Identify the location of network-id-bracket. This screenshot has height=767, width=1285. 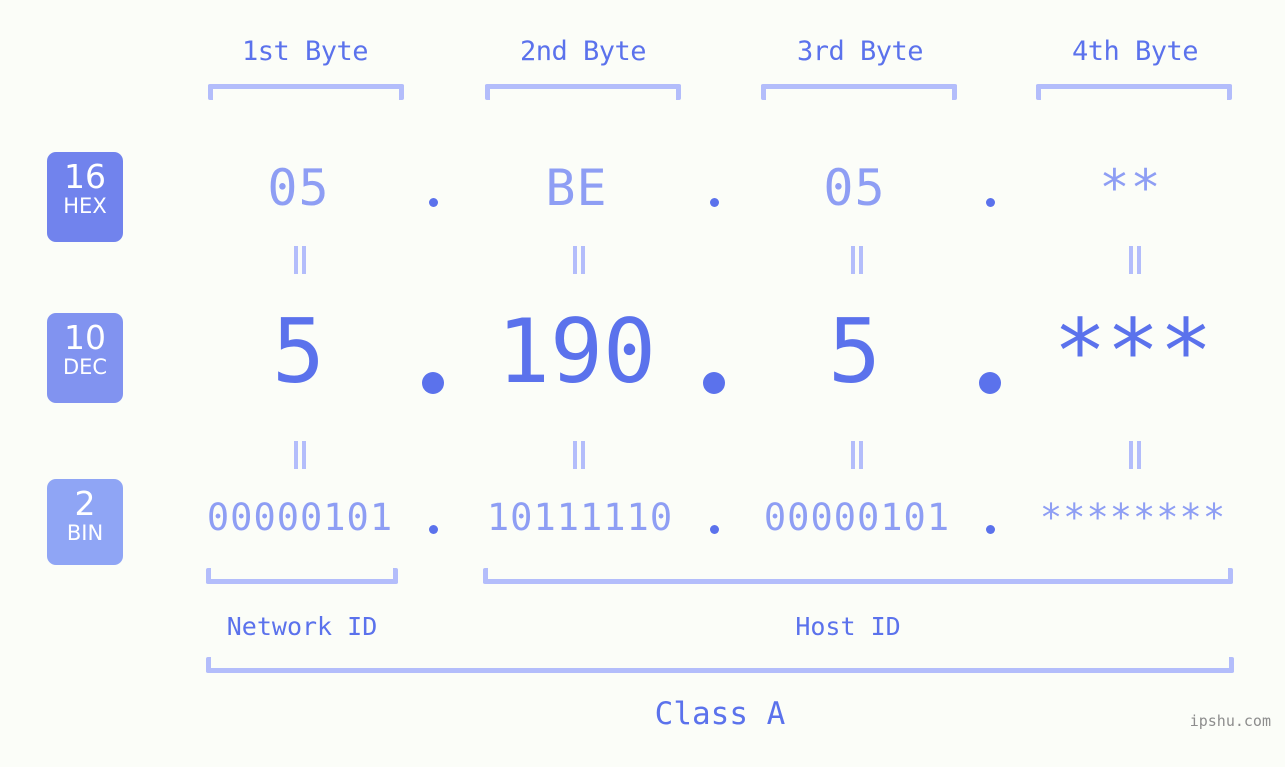
(302, 576).